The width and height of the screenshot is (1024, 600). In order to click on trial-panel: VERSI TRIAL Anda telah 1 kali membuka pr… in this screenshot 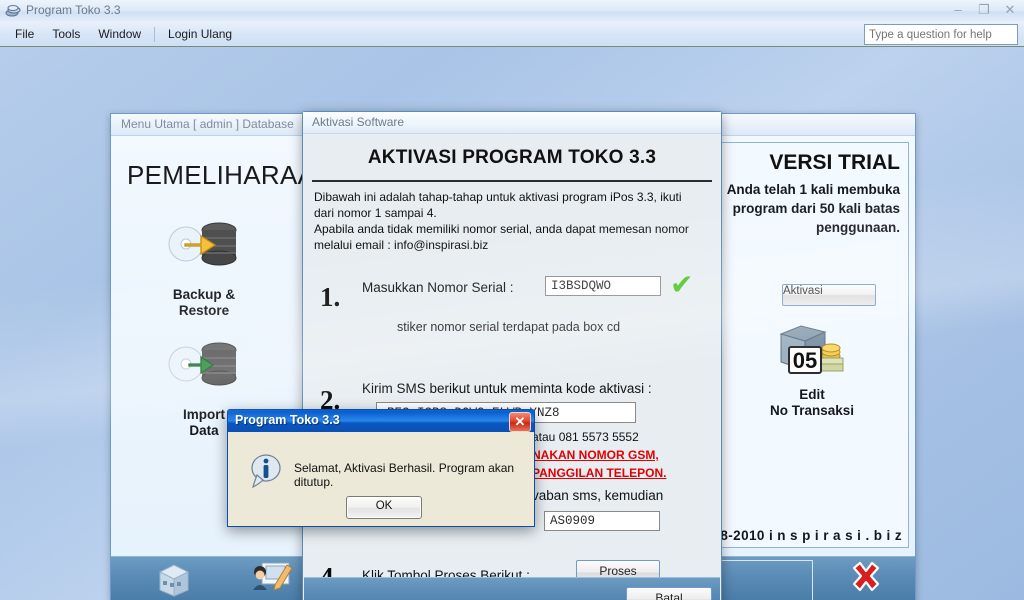, I will do `click(812, 345)`.